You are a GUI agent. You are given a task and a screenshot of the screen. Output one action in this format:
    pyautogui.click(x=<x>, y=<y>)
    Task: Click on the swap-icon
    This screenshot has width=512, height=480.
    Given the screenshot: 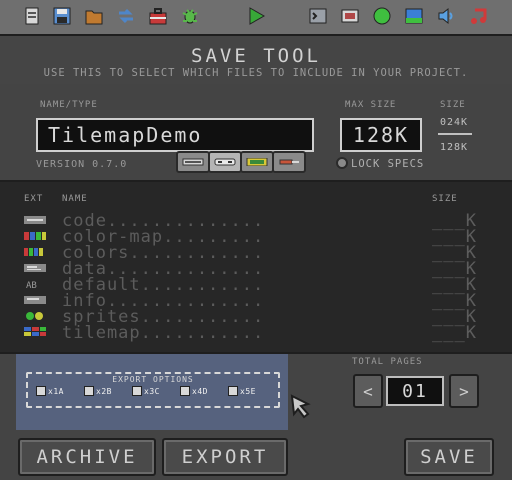 What is the action you would take?
    pyautogui.click(x=126, y=16)
    